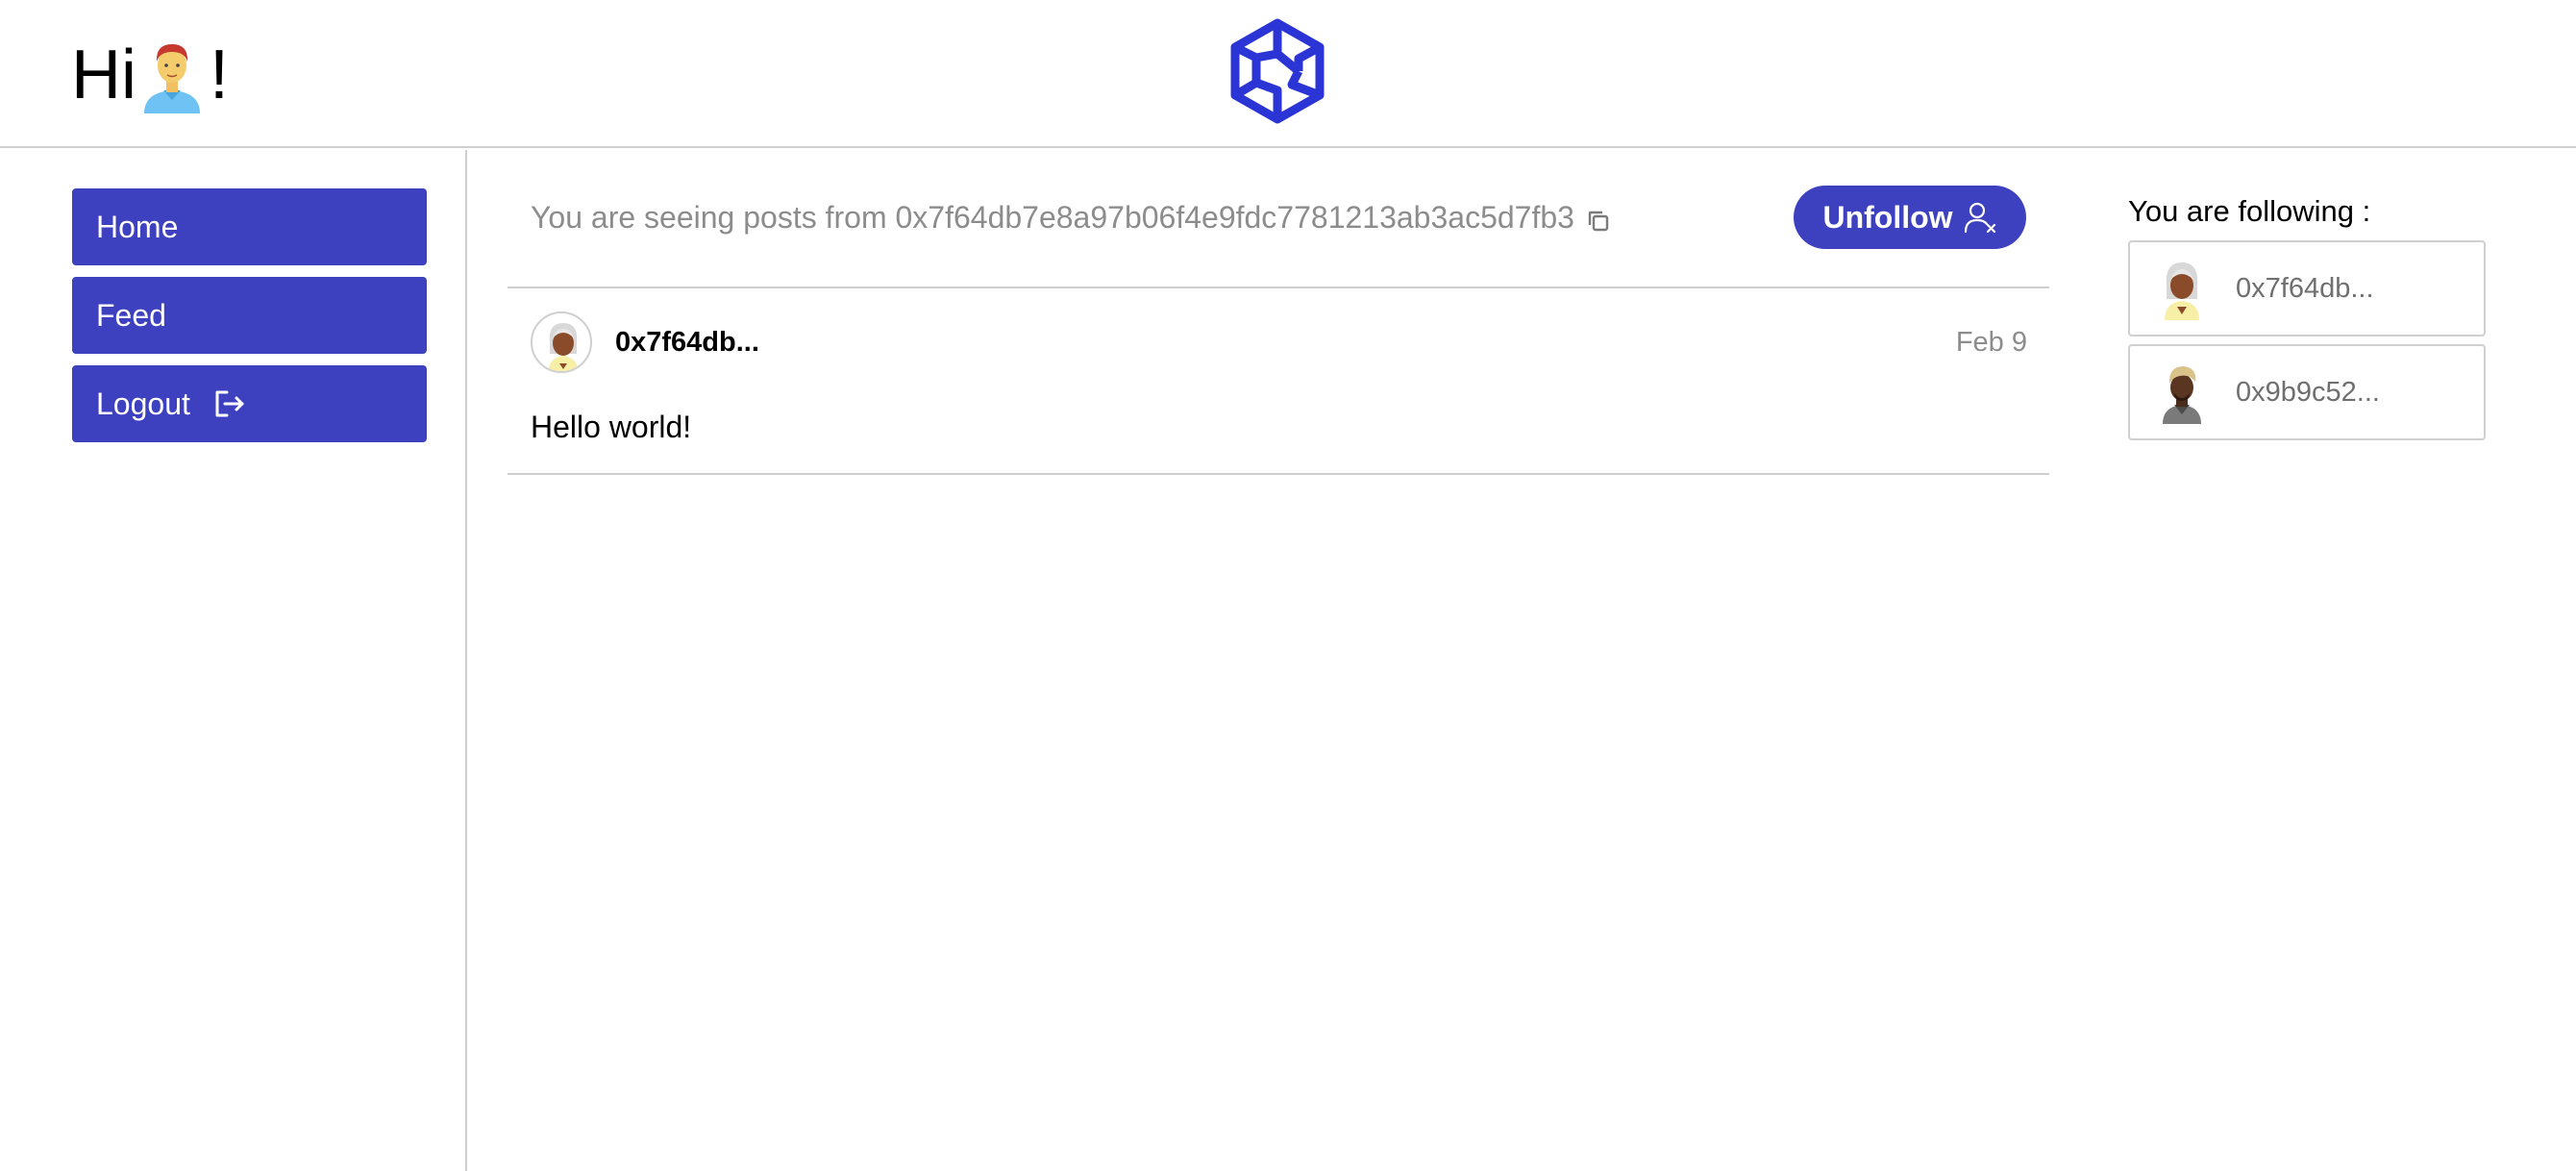 The width and height of the screenshot is (2576, 1171). I want to click on hexagon-logo, so click(1277, 71).